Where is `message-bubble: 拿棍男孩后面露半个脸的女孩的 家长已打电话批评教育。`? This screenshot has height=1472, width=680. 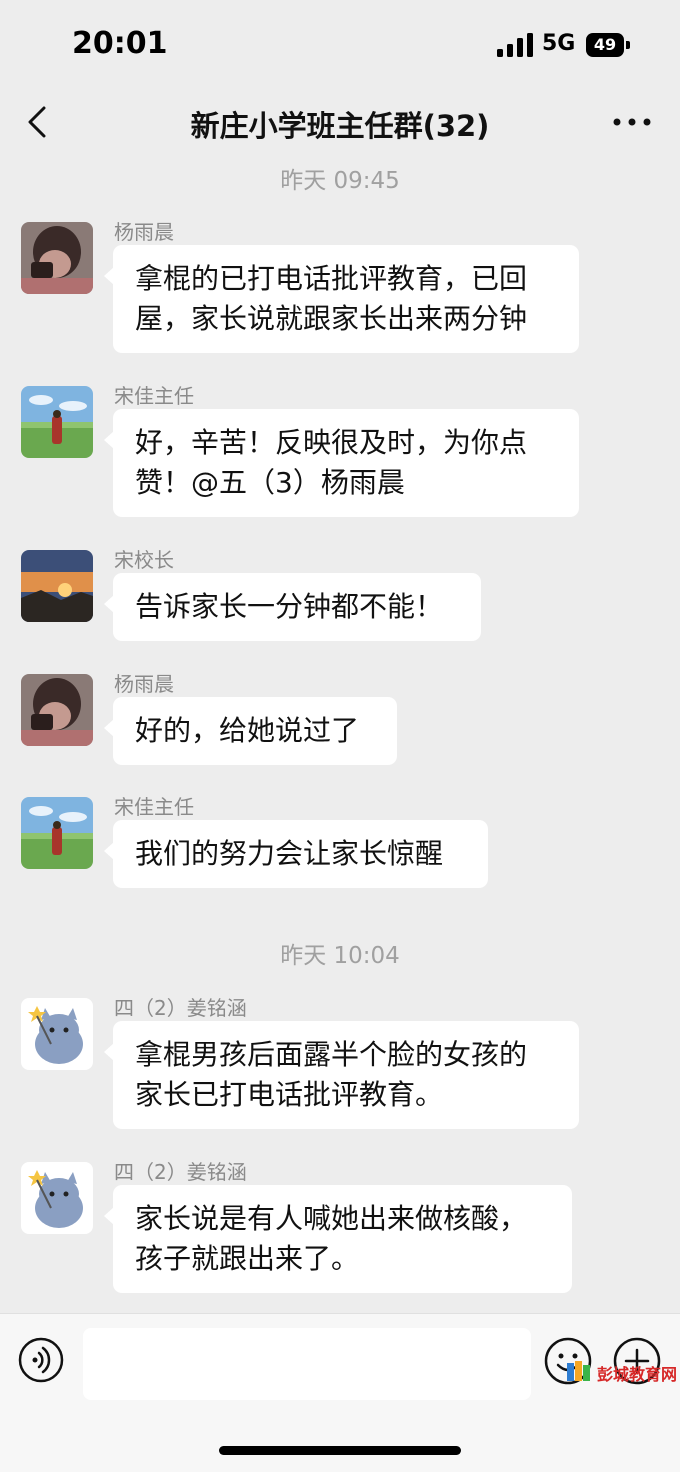
message-bubble: 拿棍男孩后面露半个脸的女孩的 家长已打电话批评教育。 is located at coordinates (341, 1075).